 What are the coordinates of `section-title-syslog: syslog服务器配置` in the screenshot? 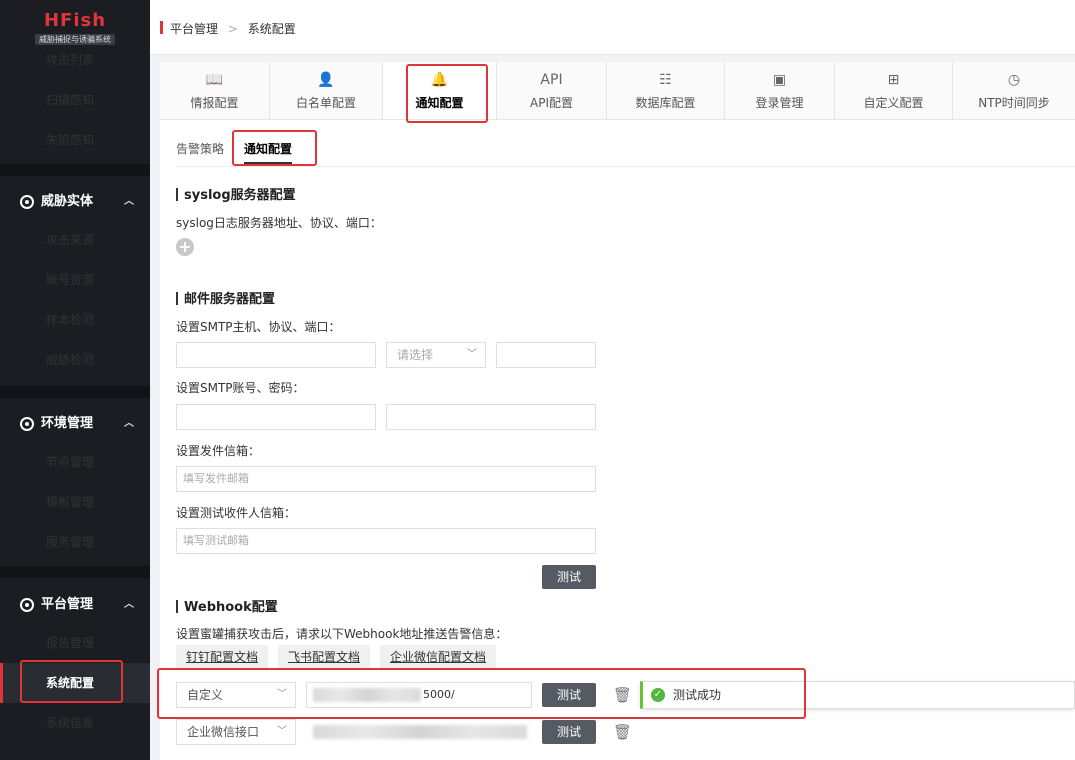 It's located at (236, 193).